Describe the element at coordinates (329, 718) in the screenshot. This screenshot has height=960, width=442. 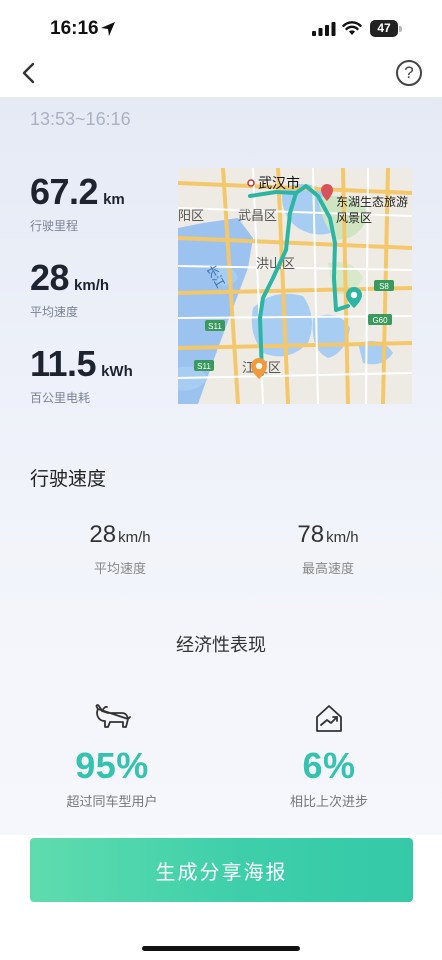
I see `trend-up-home-icon` at that location.